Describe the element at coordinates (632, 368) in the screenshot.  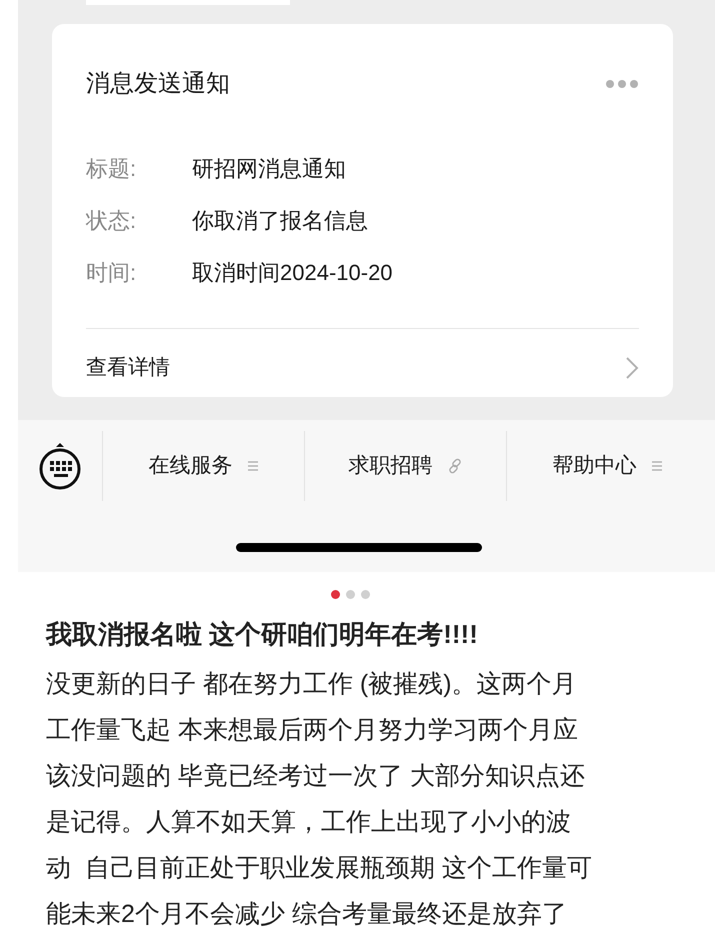
I see `chevron-right-icon` at that location.